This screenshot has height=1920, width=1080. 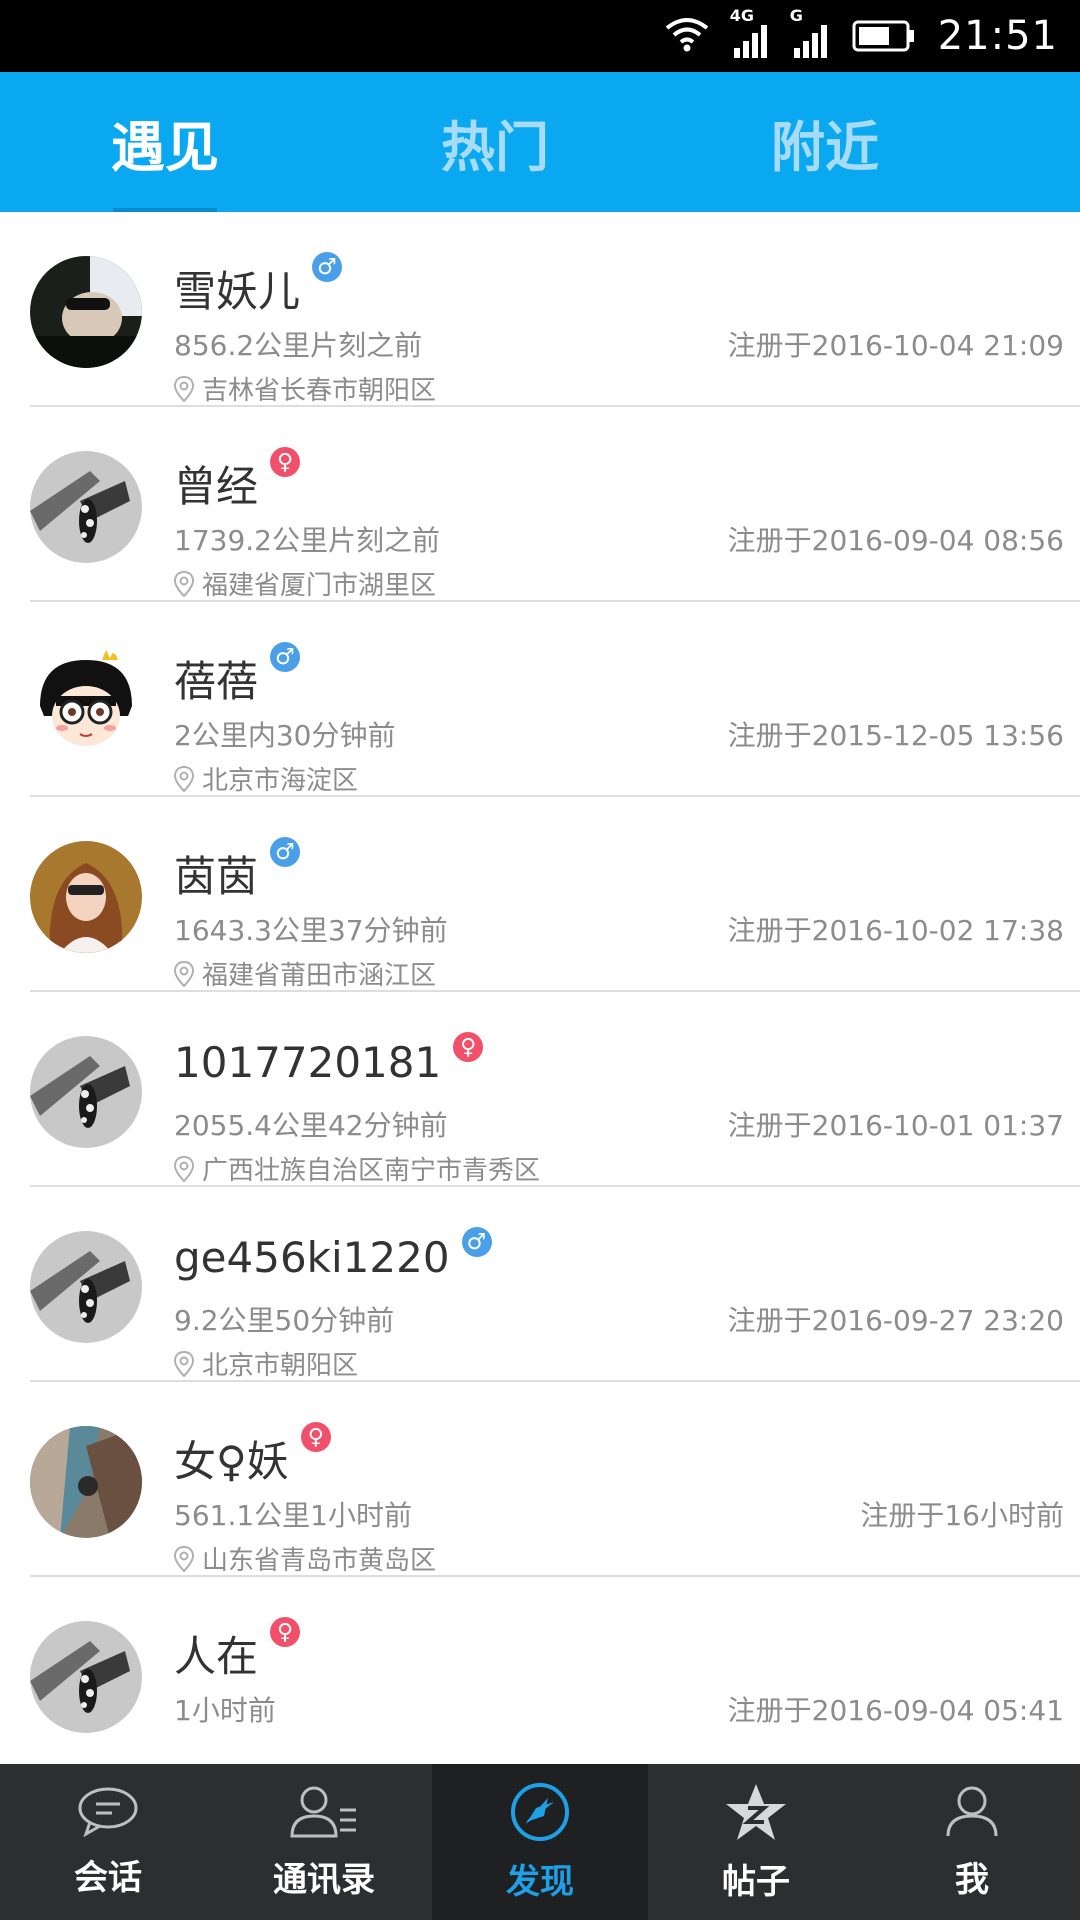 I want to click on user-name-text: ge456ki1220, so click(x=312, y=1257).